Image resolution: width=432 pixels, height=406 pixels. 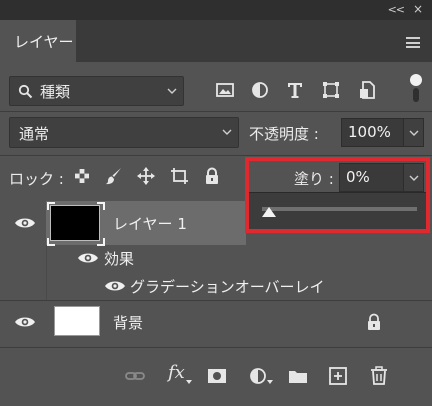 I want to click on filter-toggle, so click(x=416, y=88).